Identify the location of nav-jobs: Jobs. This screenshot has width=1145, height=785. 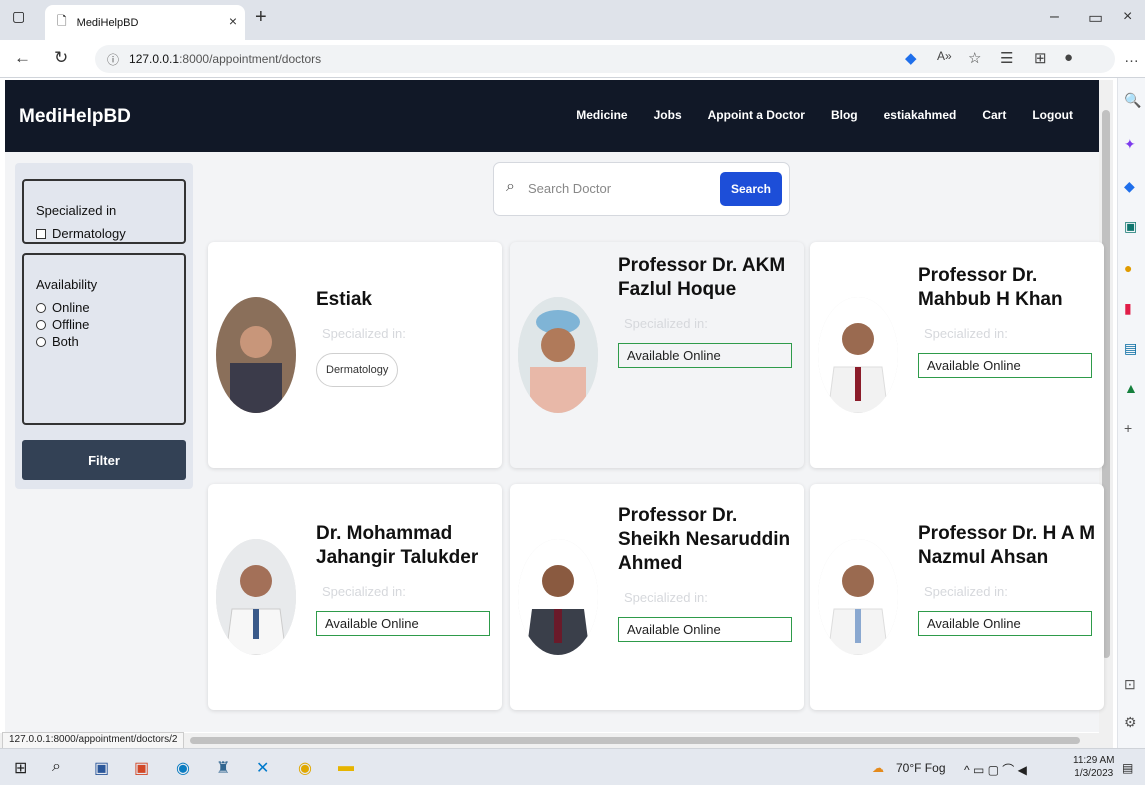
(668, 115).